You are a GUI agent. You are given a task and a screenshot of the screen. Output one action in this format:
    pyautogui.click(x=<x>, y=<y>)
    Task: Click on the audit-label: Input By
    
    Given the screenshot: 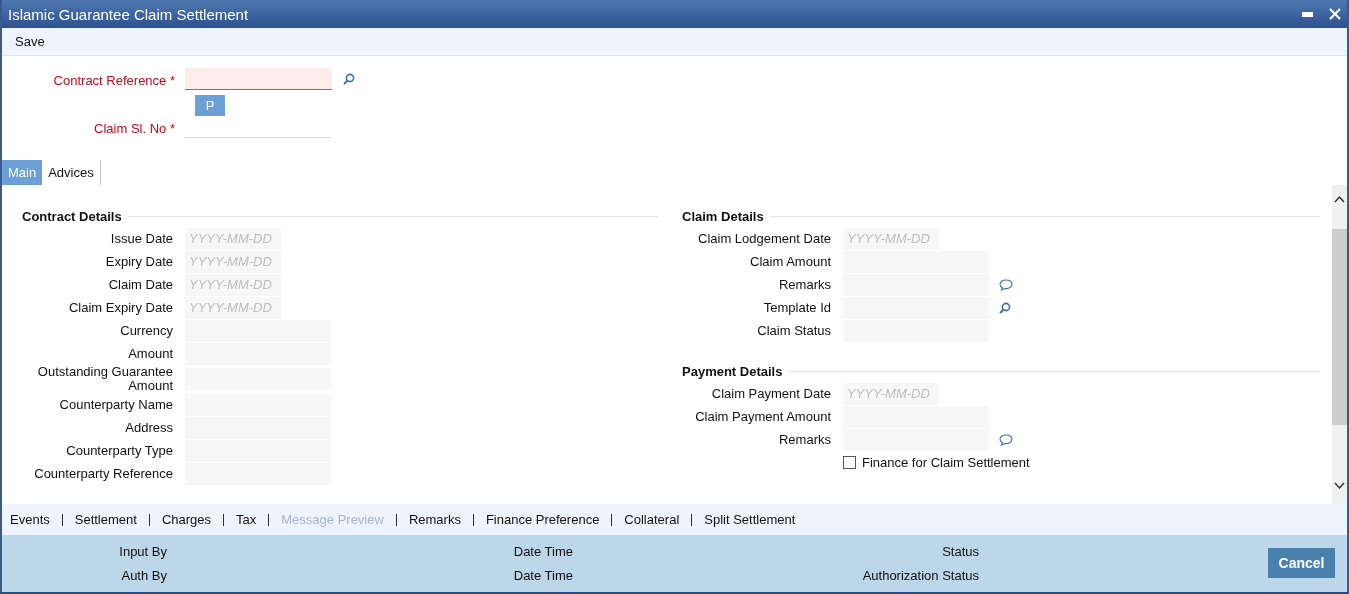 What is the action you would take?
    pyautogui.click(x=142, y=551)
    